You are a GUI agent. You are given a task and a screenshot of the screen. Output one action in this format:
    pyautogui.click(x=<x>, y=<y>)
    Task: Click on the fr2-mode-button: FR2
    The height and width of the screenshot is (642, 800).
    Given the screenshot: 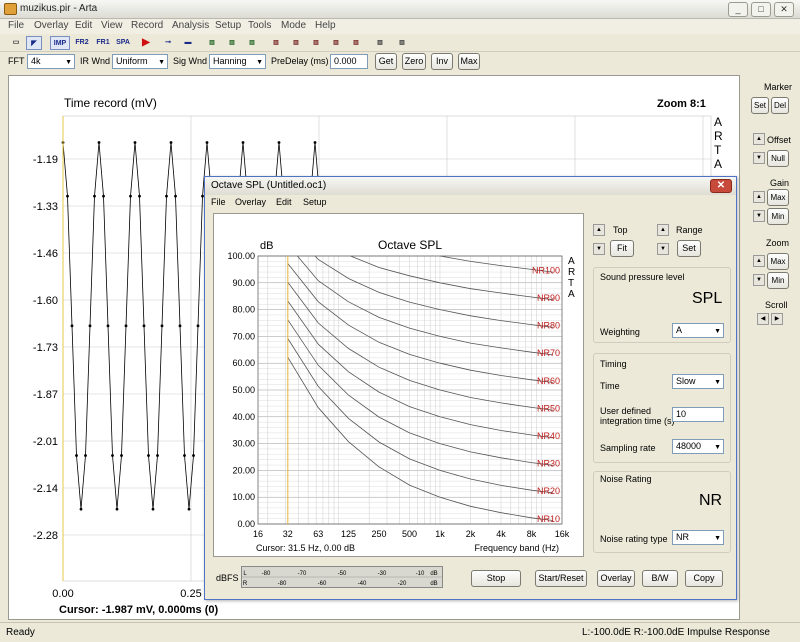 What is the action you would take?
    pyautogui.click(x=82, y=43)
    